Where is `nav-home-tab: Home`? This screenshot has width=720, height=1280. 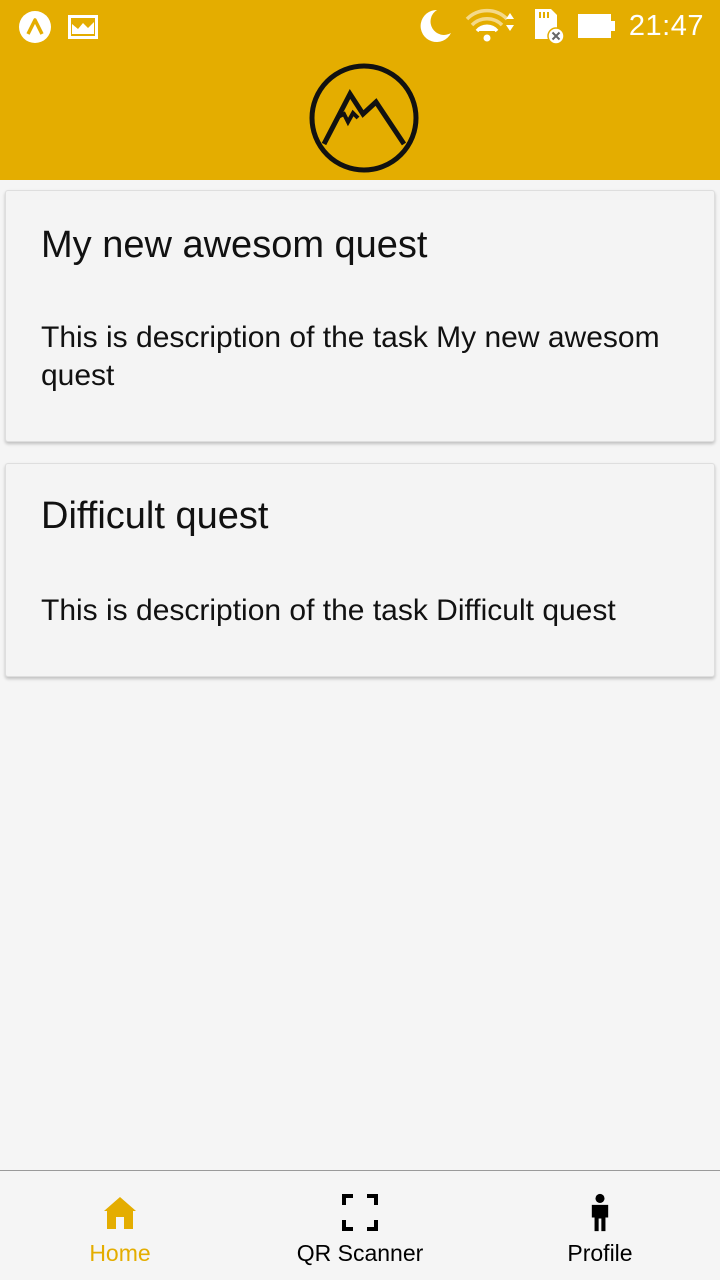
nav-home-tab: Home is located at coordinates (120, 1225).